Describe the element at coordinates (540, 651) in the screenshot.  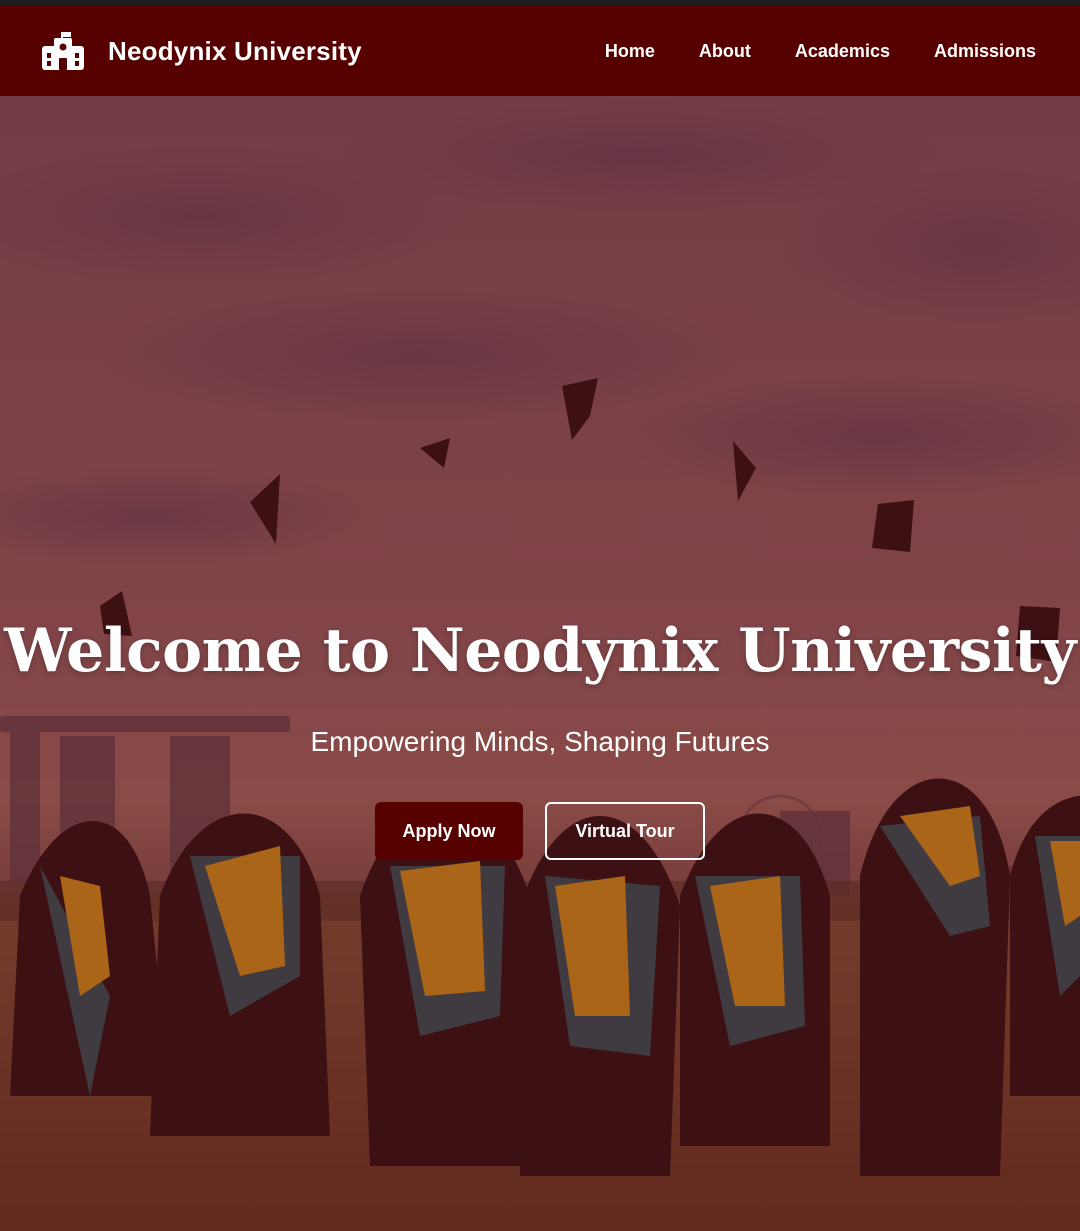
I see `hero-title: Welcome to Neodynix University` at that location.